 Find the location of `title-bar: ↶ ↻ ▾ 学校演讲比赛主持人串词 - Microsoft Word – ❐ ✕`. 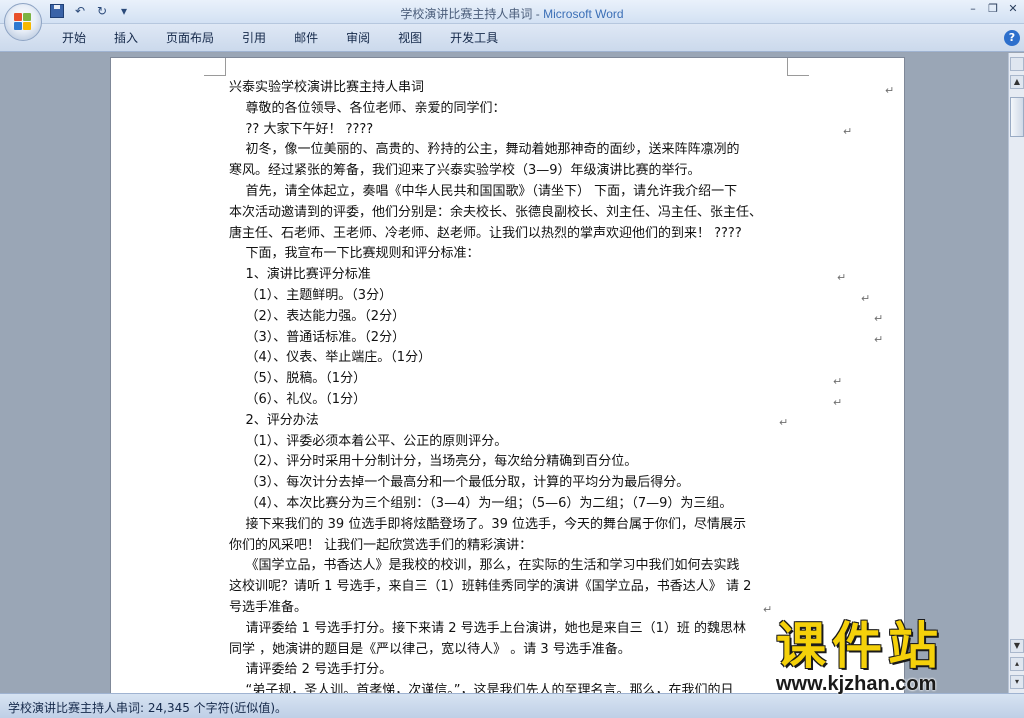

title-bar: ↶ ↻ ▾ 学校演讲比赛主持人串词 - Microsoft Word – ❐ ✕ is located at coordinates (512, 12).